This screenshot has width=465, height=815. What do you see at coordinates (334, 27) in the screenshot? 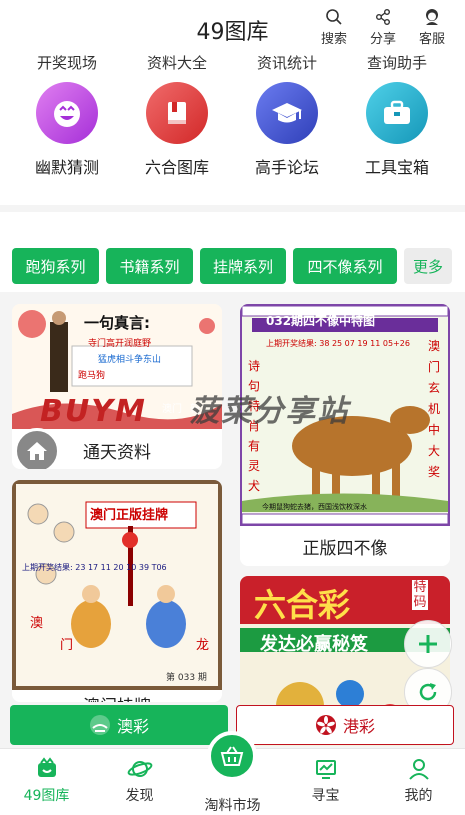
I see `search-button: 搜索` at bounding box center [334, 27].